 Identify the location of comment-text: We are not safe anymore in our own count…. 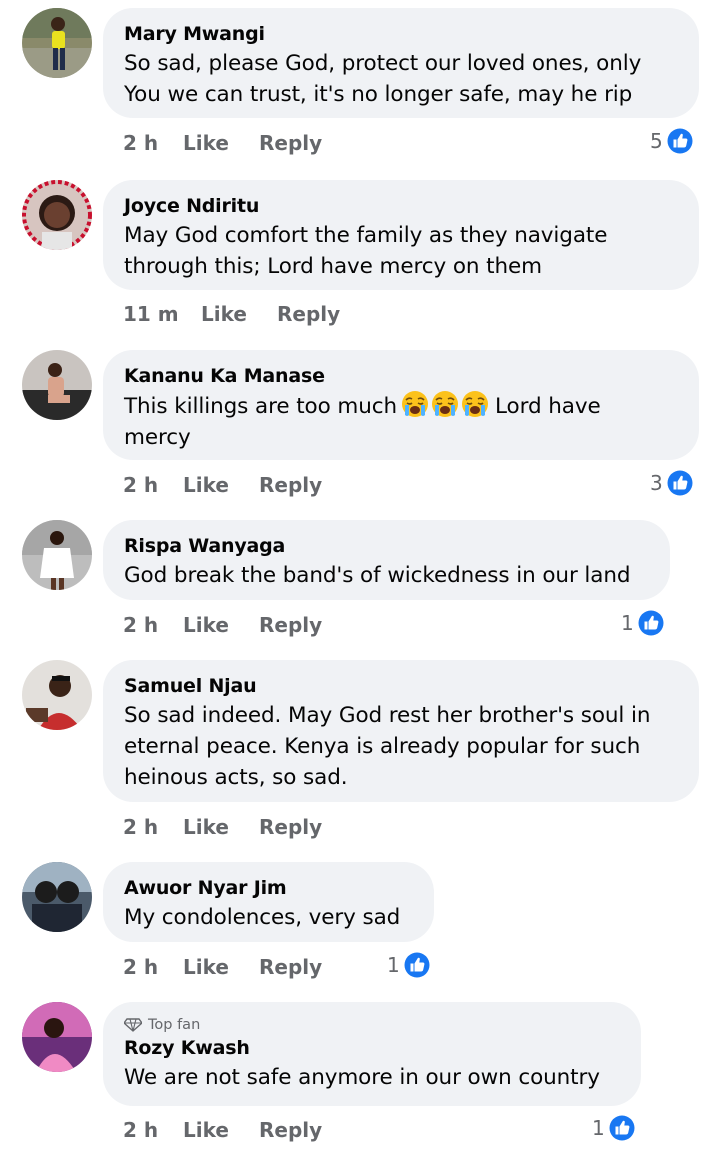
(362, 1077).